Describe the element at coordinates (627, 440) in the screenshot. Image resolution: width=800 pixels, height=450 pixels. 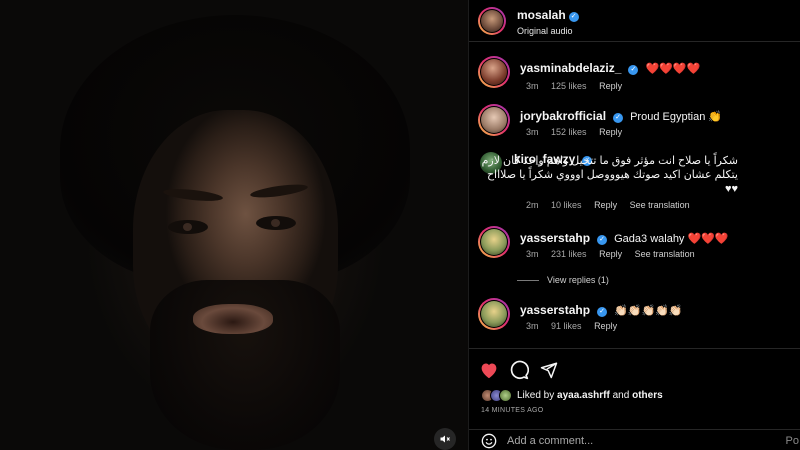
I see `comment-input` at that location.